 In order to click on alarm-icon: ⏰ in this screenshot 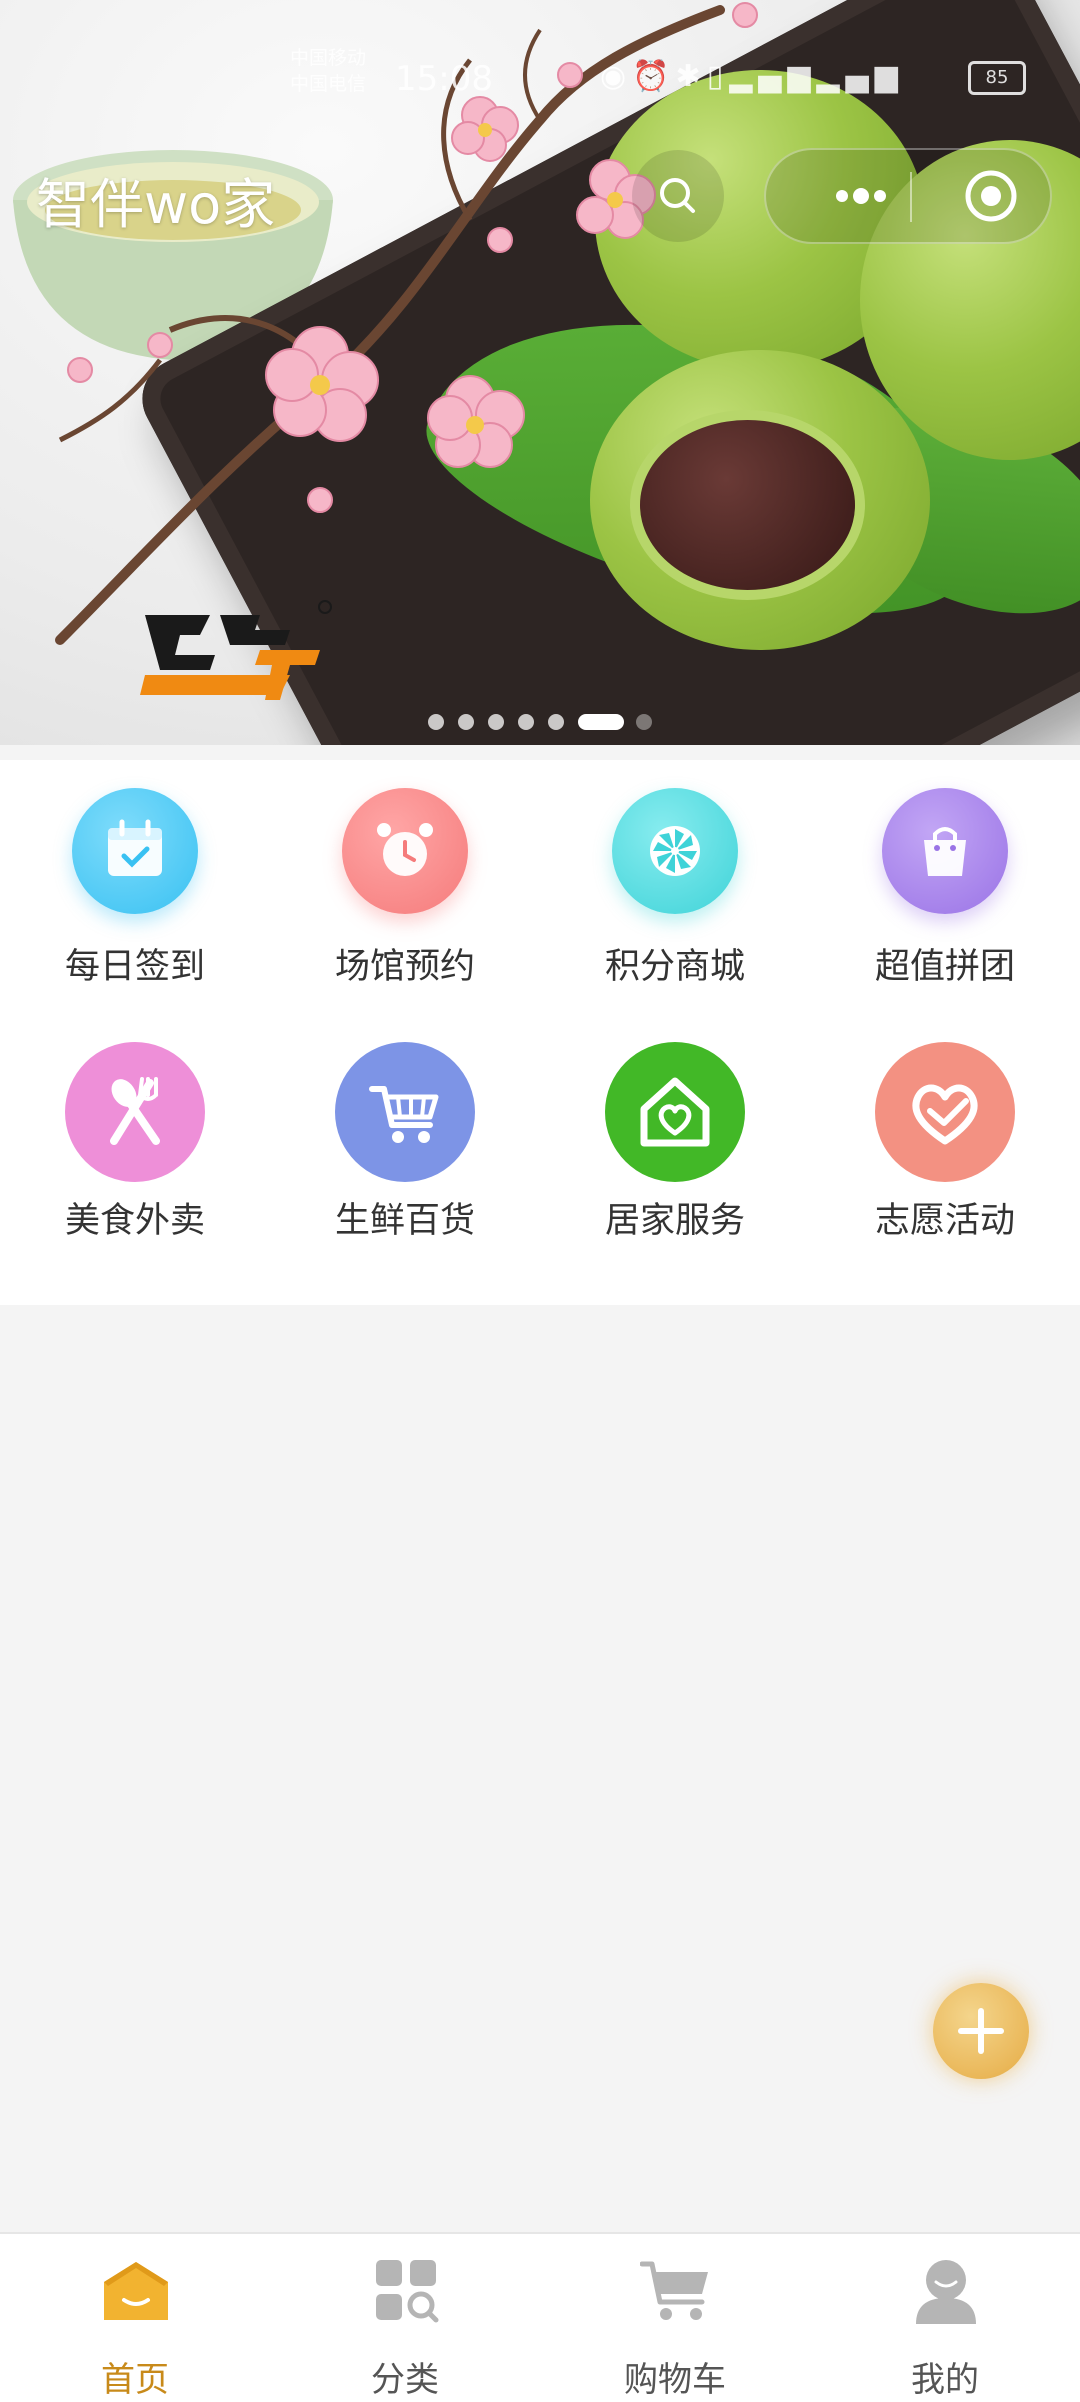, I will do `click(654, 76)`.